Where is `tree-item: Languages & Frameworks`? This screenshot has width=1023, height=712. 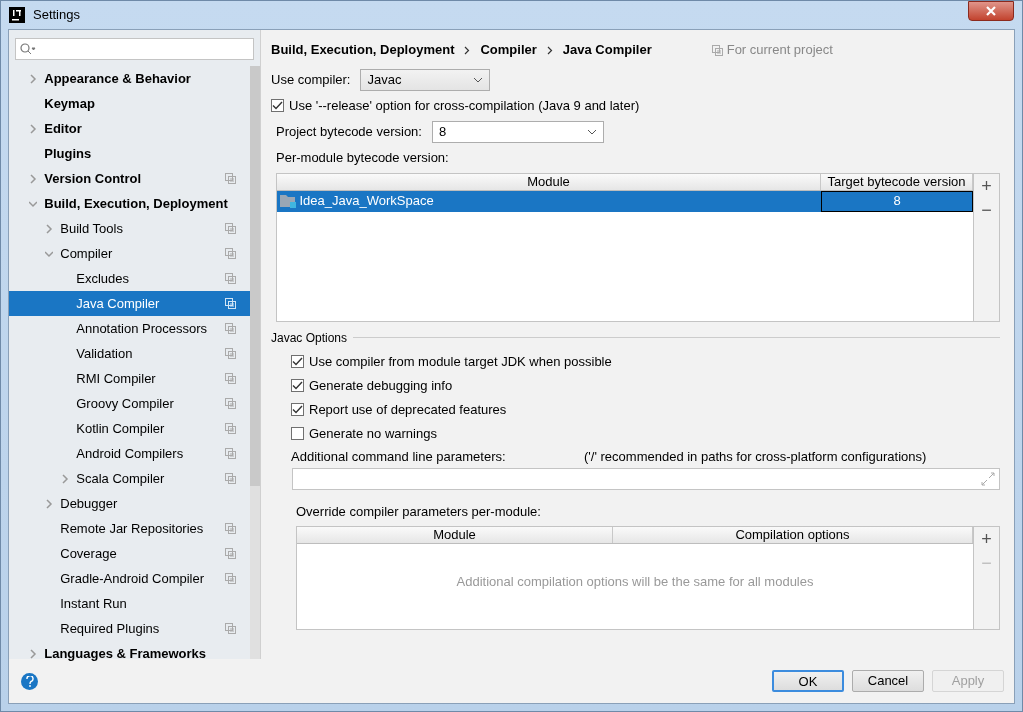 tree-item: Languages & Frameworks is located at coordinates (129, 653).